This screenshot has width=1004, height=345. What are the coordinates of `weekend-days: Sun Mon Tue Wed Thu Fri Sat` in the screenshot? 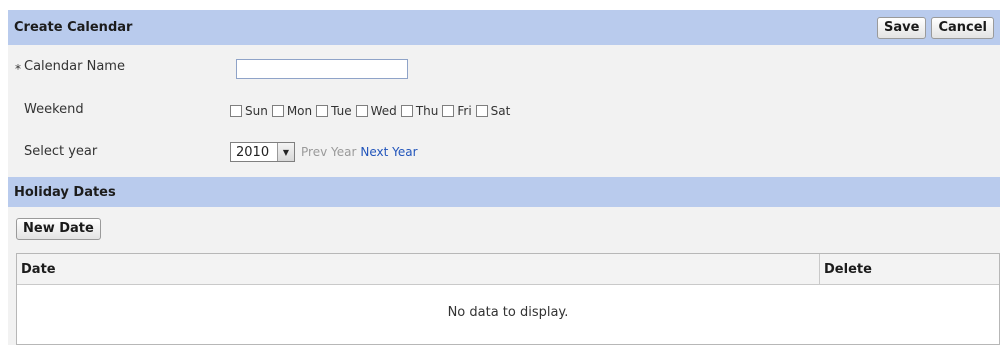 It's located at (372, 111).